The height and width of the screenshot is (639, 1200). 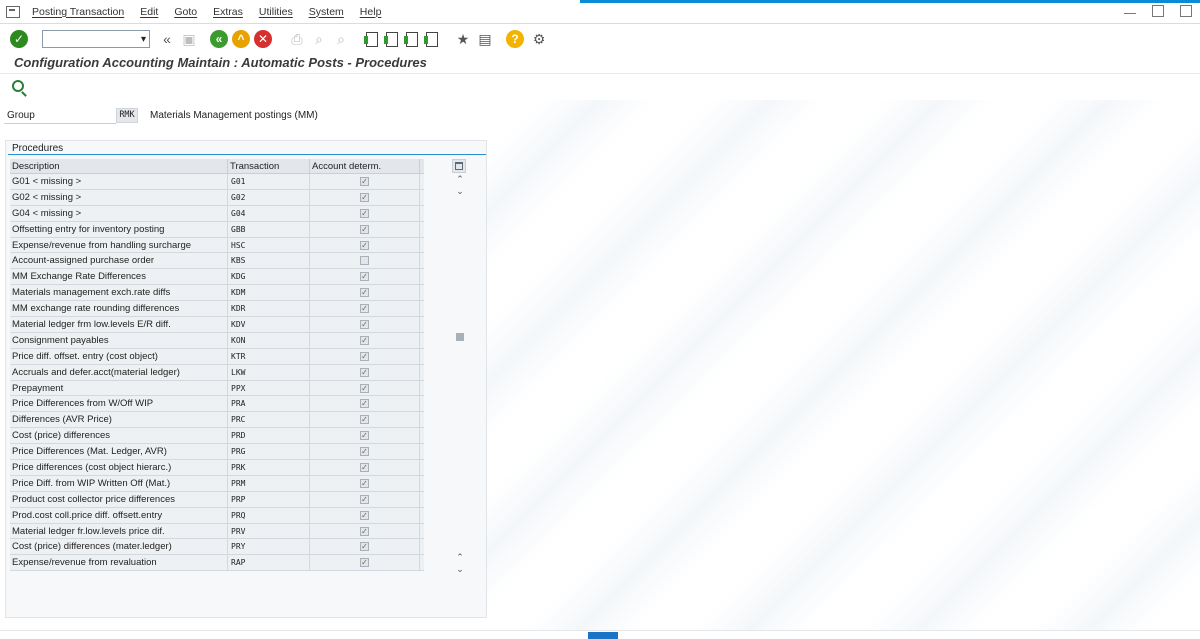 What do you see at coordinates (326, 12) in the screenshot?
I see `menu-system: System` at bounding box center [326, 12].